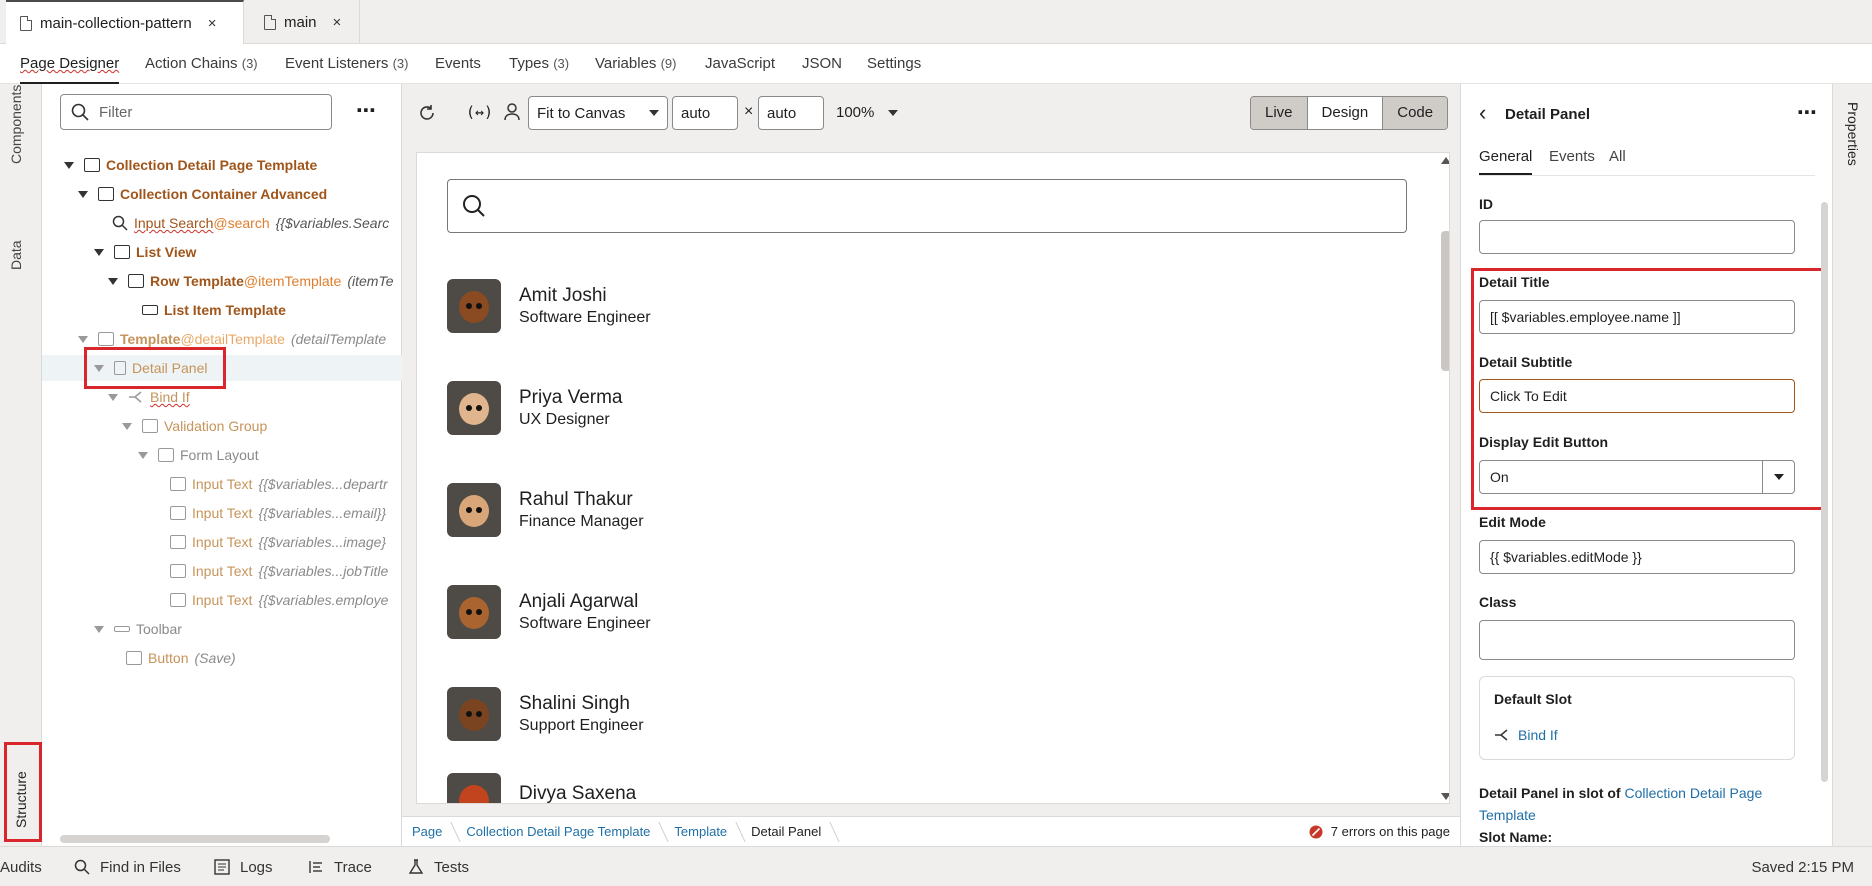  I want to click on fit-to-canvas-select: Fit to Canvas, so click(598, 113).